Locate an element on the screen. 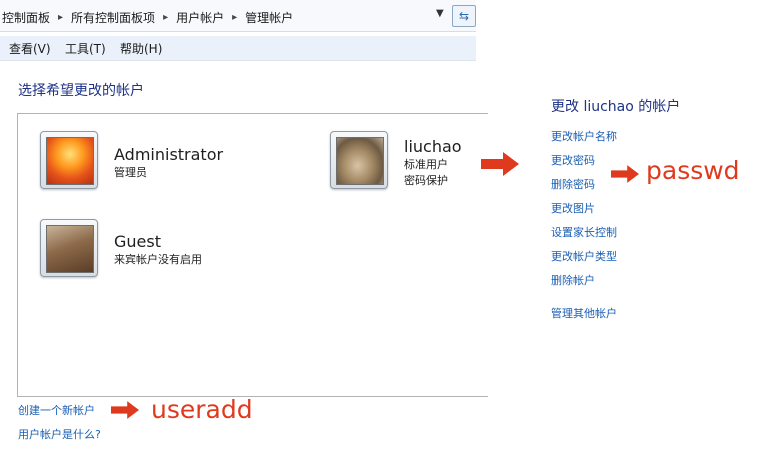 Image resolution: width=760 pixels, height=451 pixels. account-status: 来宾帐户没有启用 is located at coordinates (158, 259).